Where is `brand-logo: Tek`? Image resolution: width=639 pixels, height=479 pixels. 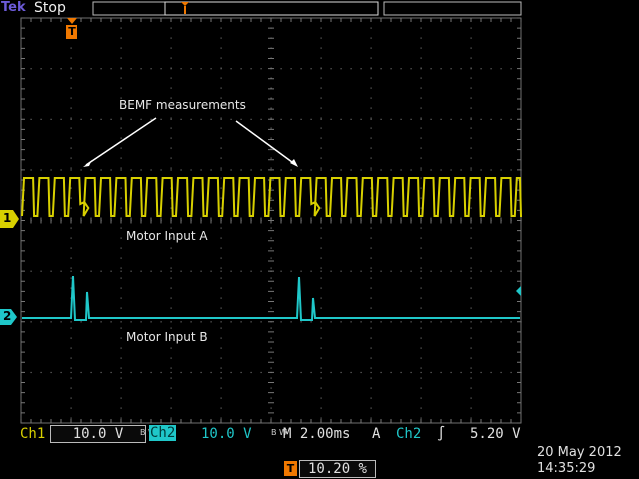
brand-logo: Tek is located at coordinates (13, 7).